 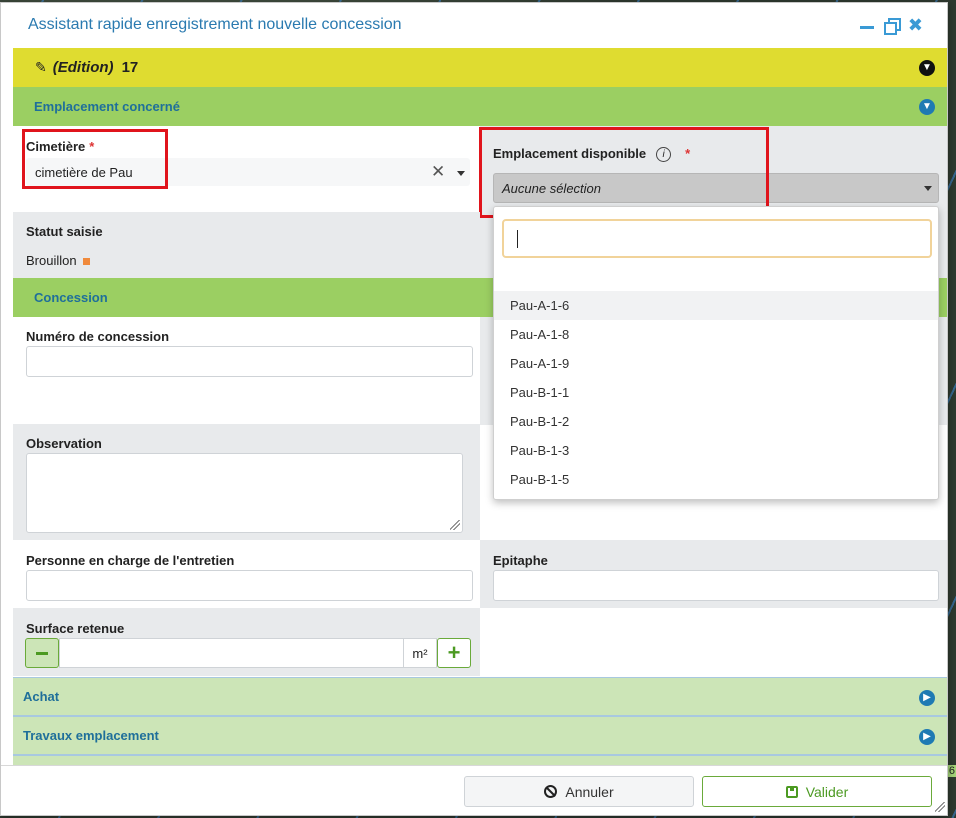 I want to click on section-title: Travaux emplacement, so click(x=91, y=735).